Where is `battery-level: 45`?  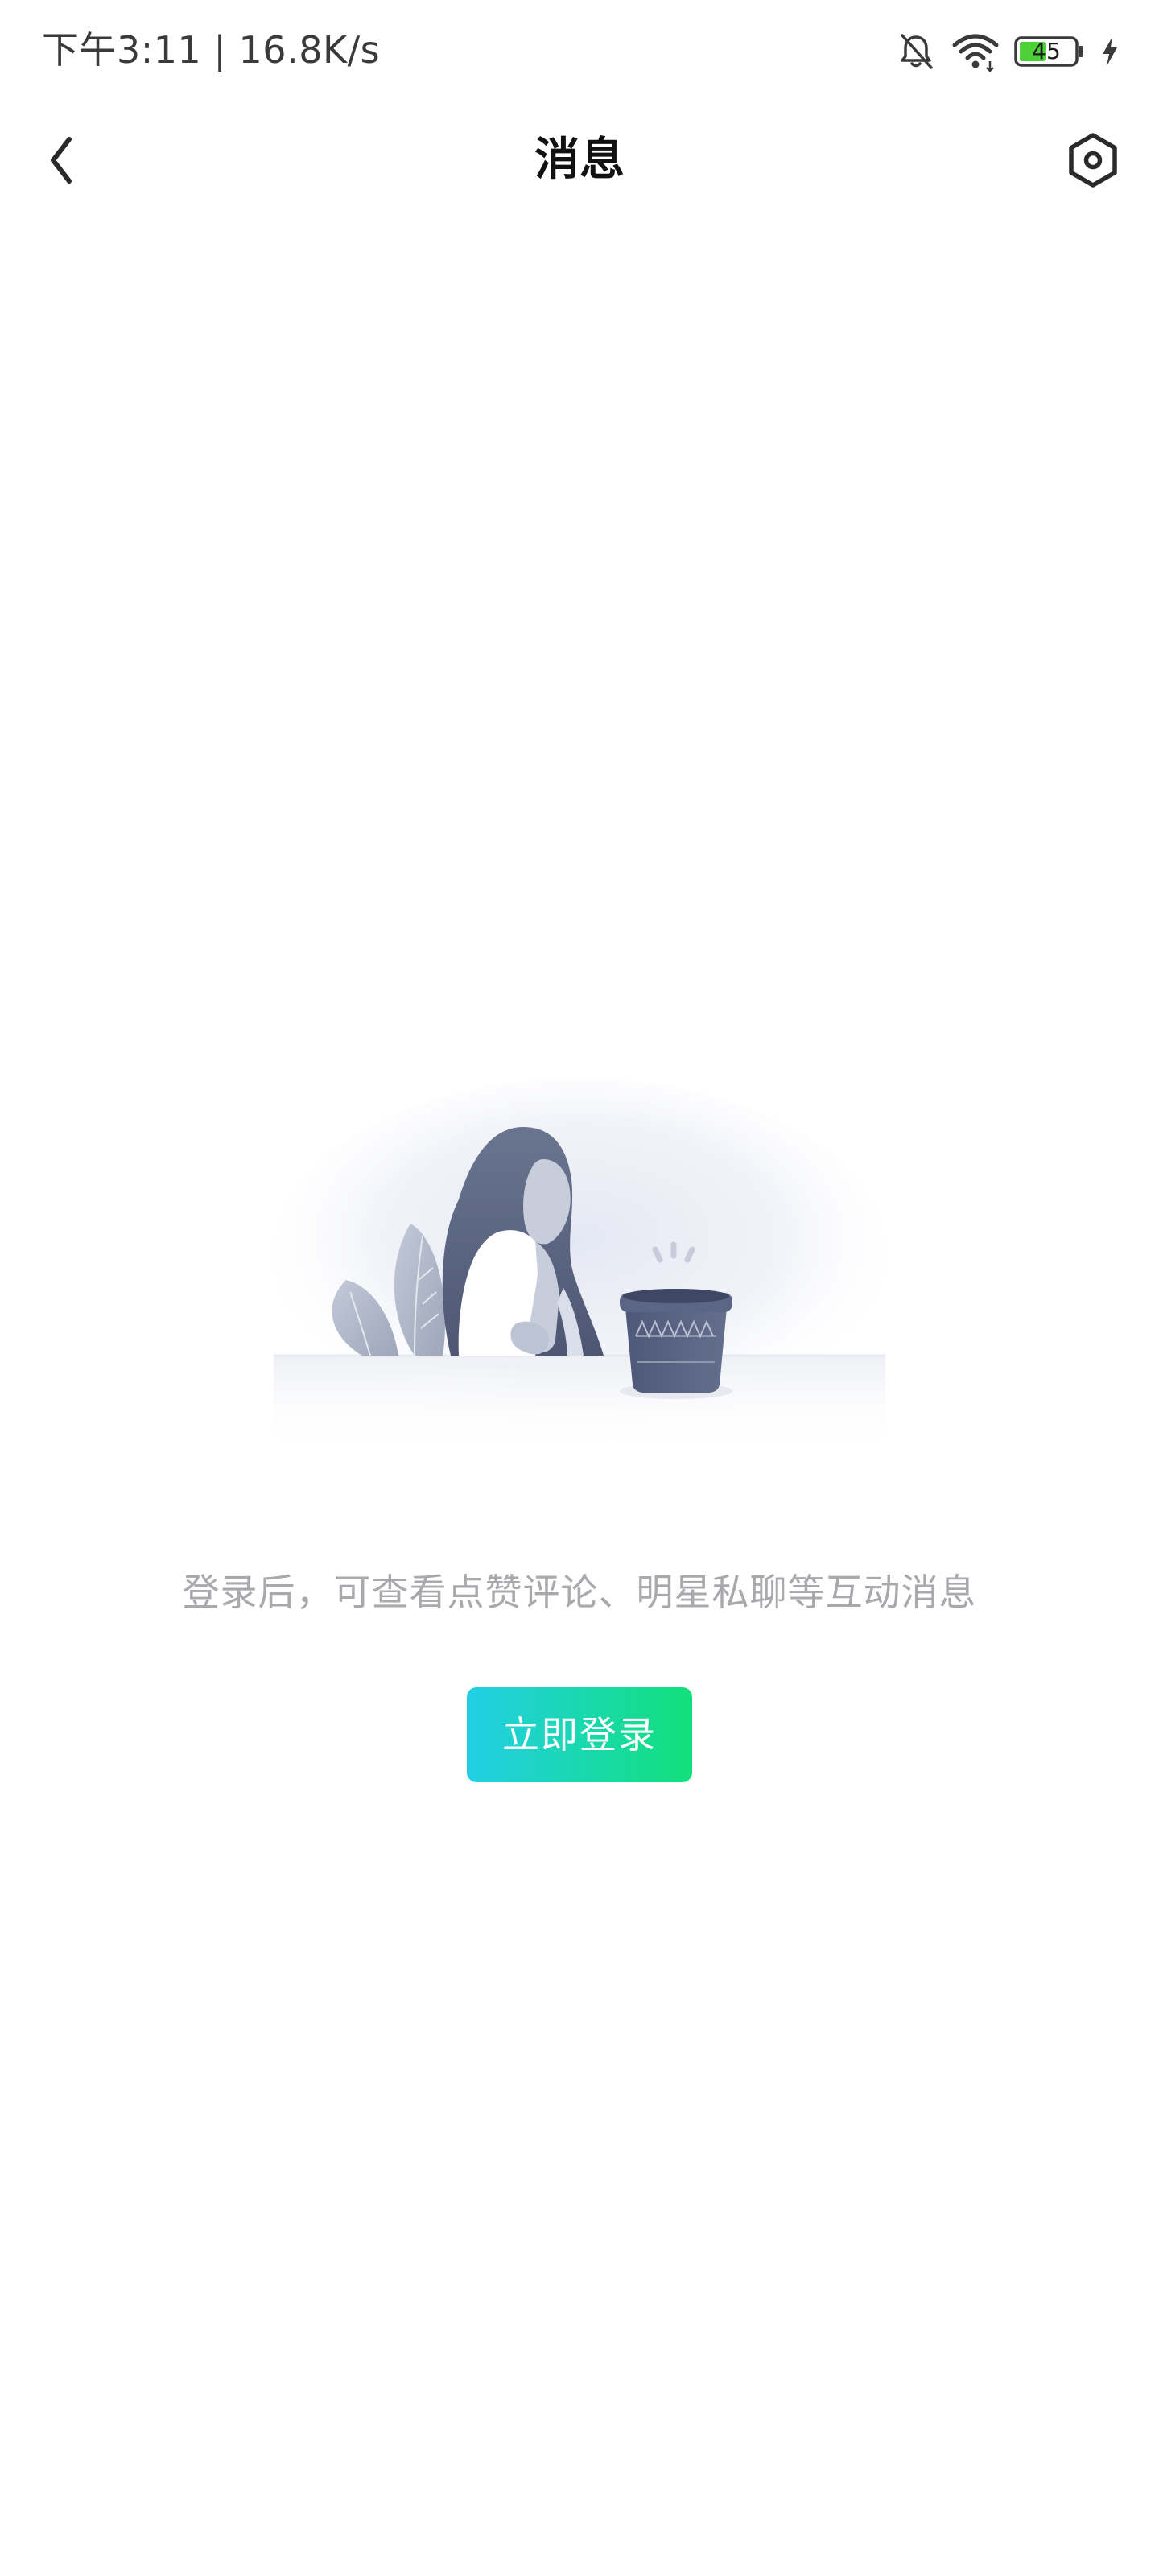 battery-level: 45 is located at coordinates (1046, 51).